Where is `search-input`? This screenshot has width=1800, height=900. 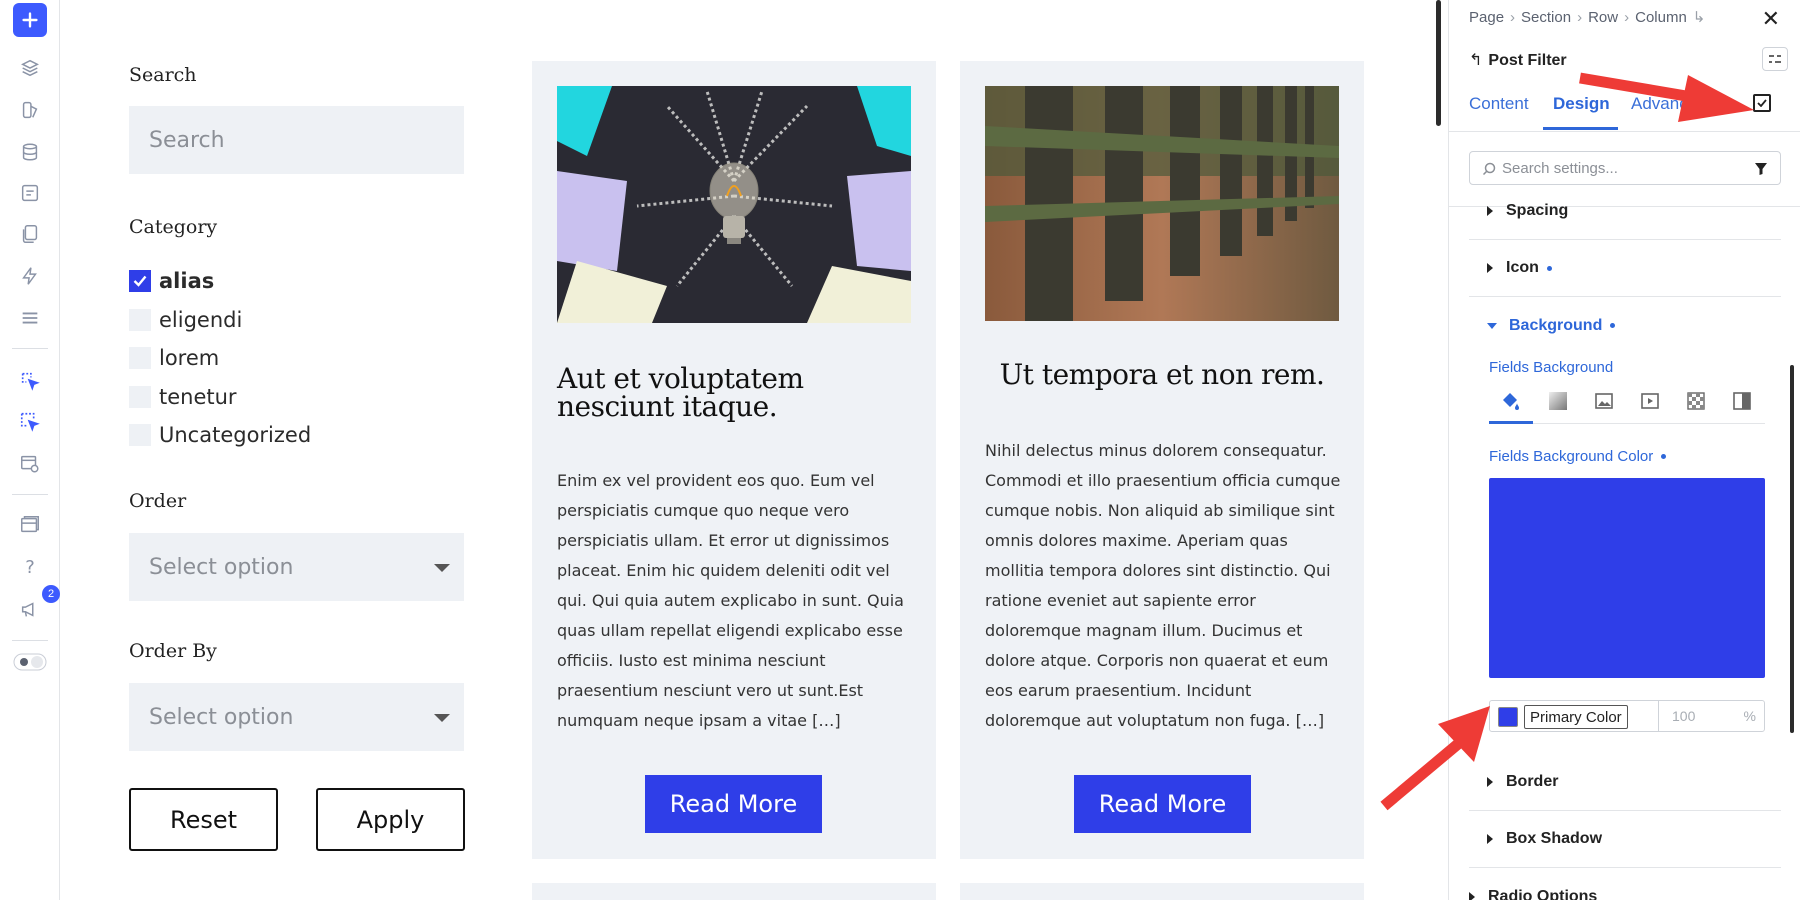 search-input is located at coordinates (296, 140).